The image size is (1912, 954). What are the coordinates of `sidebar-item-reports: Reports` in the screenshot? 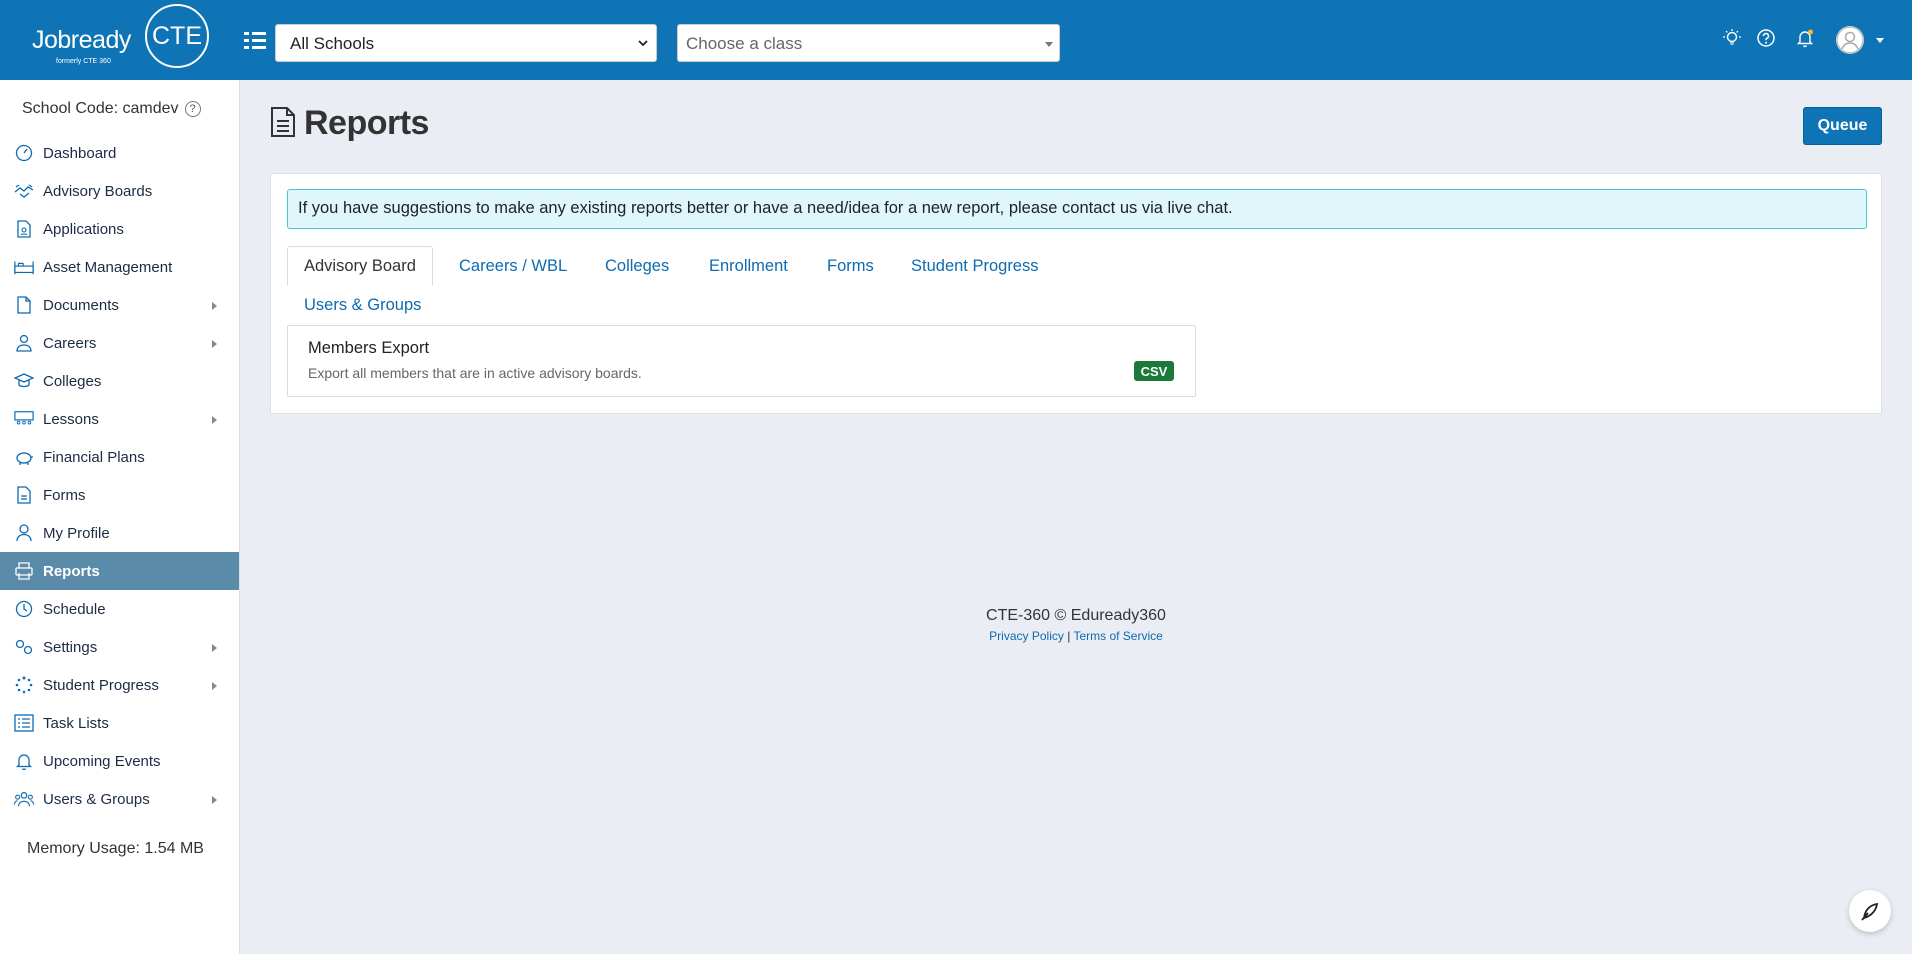 It's located at (119, 571).